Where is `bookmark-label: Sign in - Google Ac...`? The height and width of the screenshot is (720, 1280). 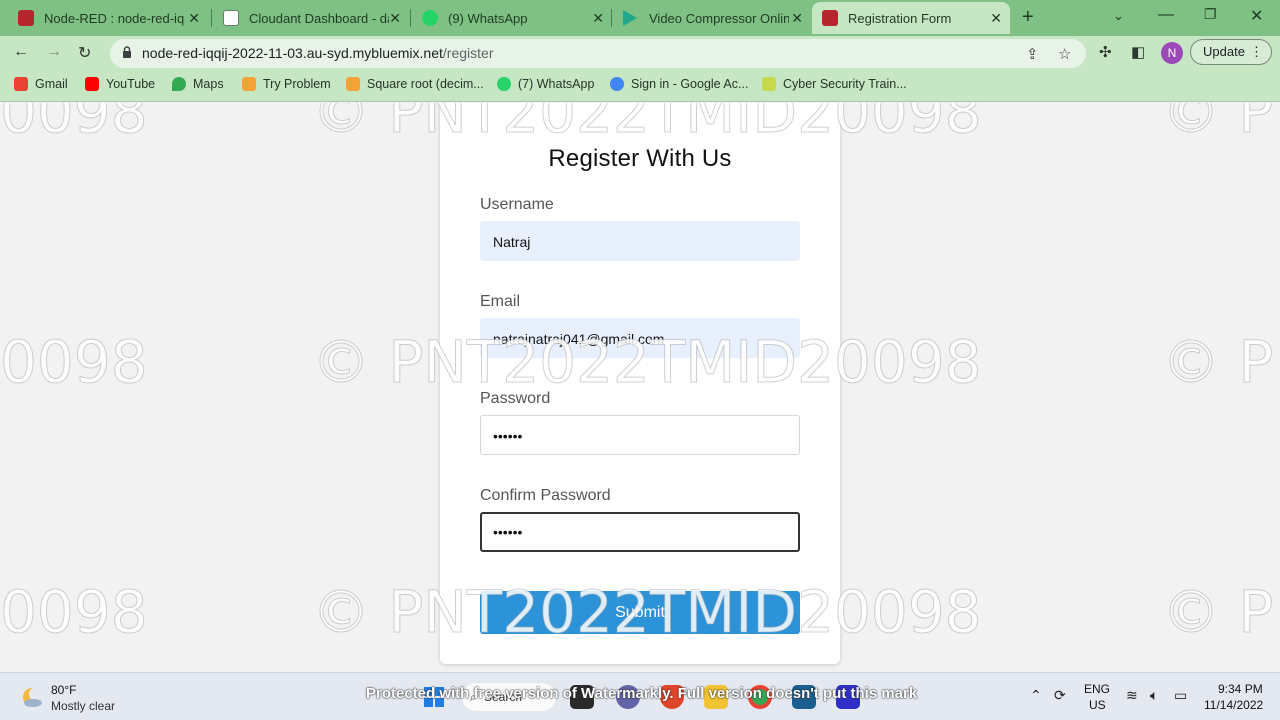 bookmark-label: Sign in - Google Ac... is located at coordinates (690, 84).